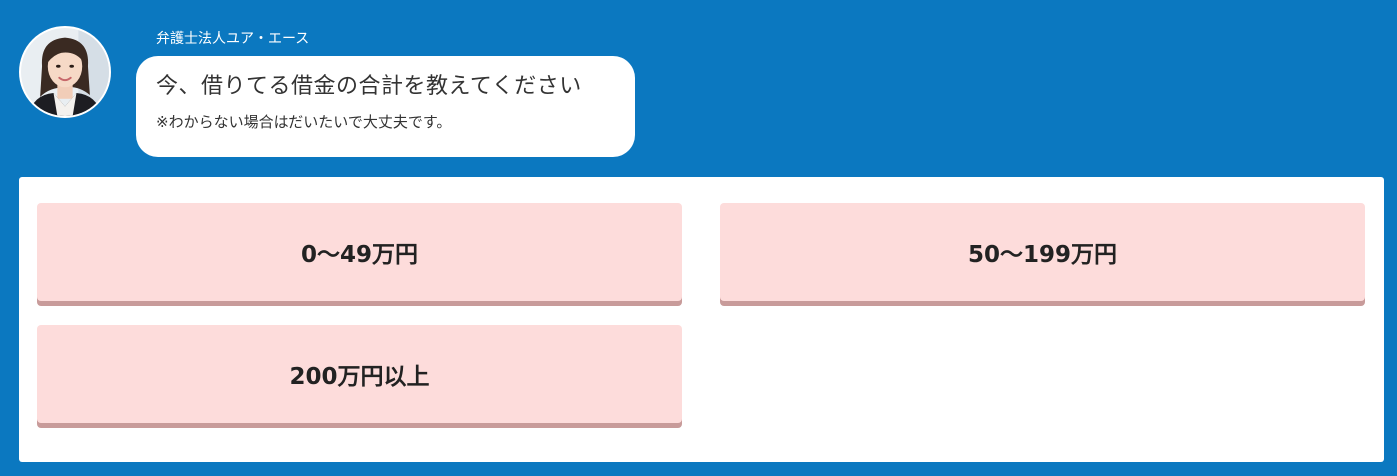 The width and height of the screenshot is (1397, 476). What do you see at coordinates (359, 252) in the screenshot?
I see `option-button-0-49: 0〜49万円` at bounding box center [359, 252].